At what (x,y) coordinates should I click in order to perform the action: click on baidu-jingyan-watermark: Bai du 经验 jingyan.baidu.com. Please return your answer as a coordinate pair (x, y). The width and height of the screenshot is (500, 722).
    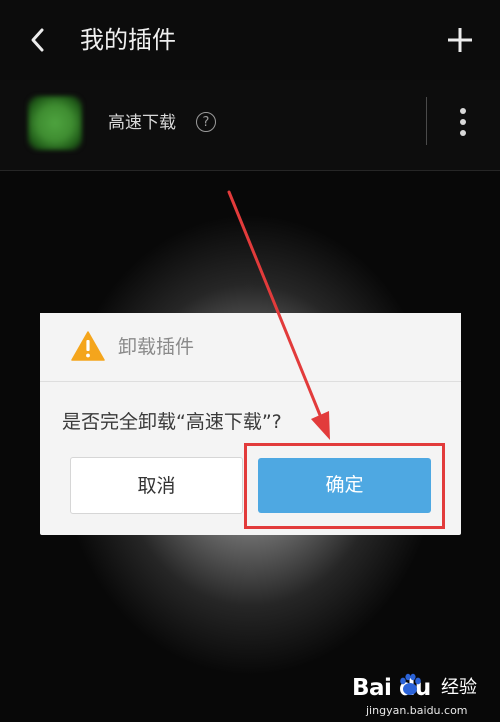
    Looking at the image, I should click on (422, 690).